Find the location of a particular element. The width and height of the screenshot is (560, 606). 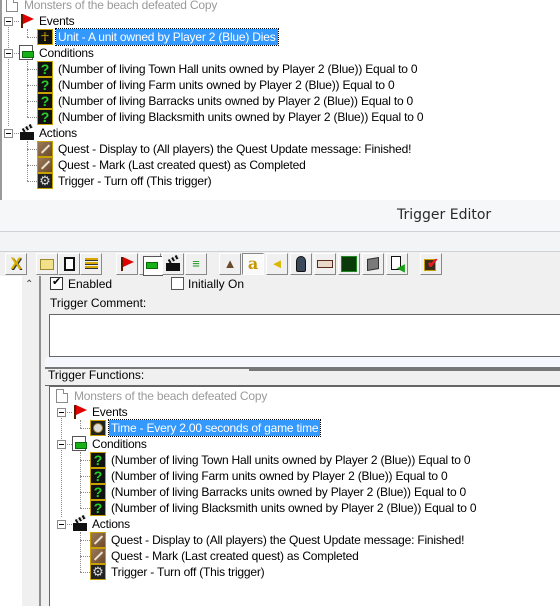

new-event-button is located at coordinates (127, 264).